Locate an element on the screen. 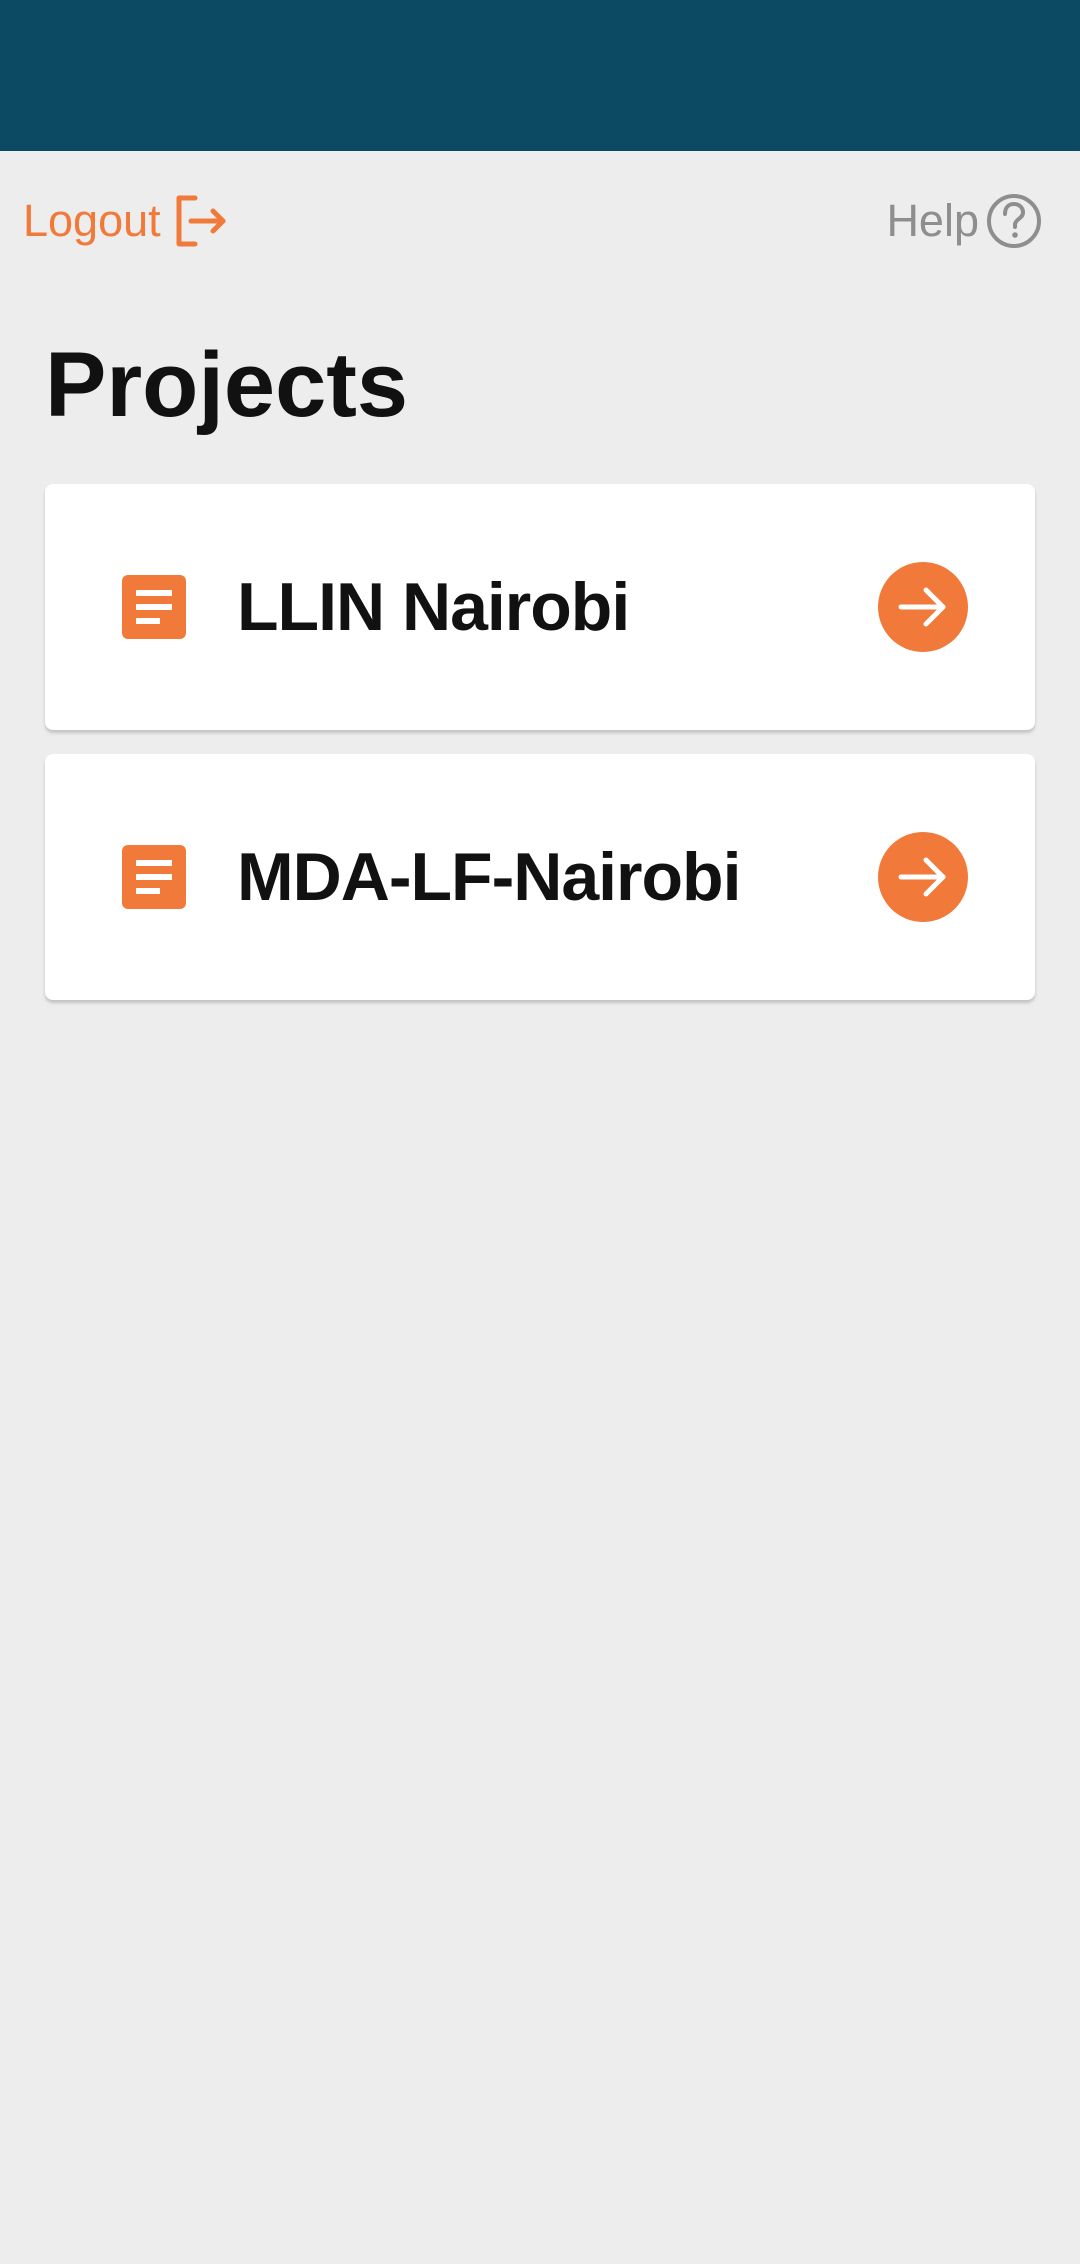 This screenshot has width=1080, height=2264. top-actions-bar: Logout Help is located at coordinates (540, 221).